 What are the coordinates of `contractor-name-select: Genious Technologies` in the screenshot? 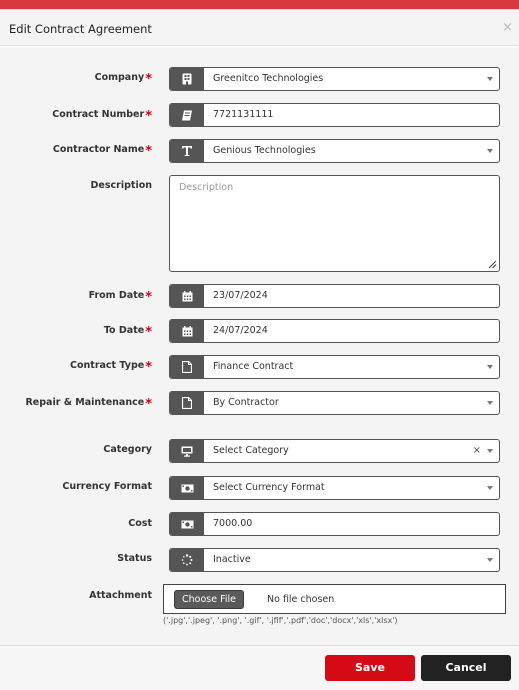 It's located at (334, 151).